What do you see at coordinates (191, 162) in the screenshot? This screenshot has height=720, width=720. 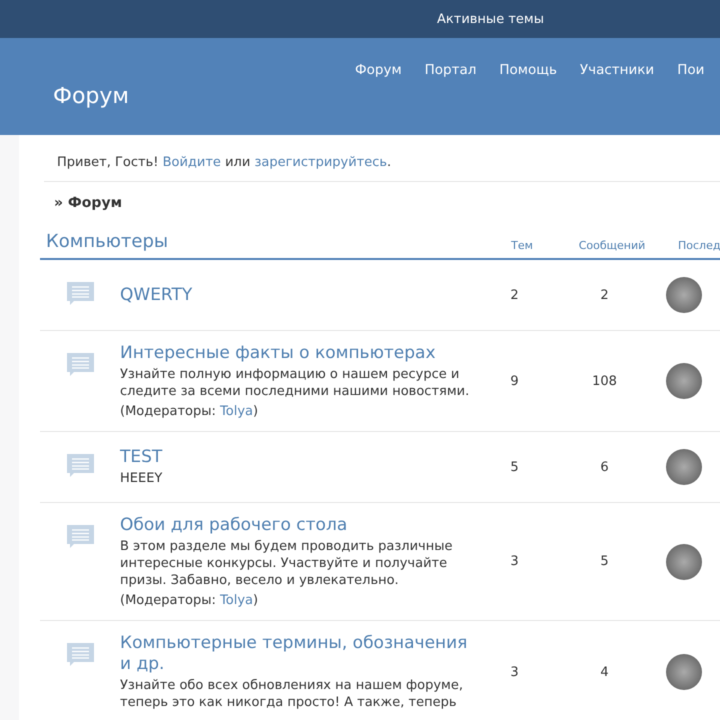 I see `login-link: Войдите` at bounding box center [191, 162].